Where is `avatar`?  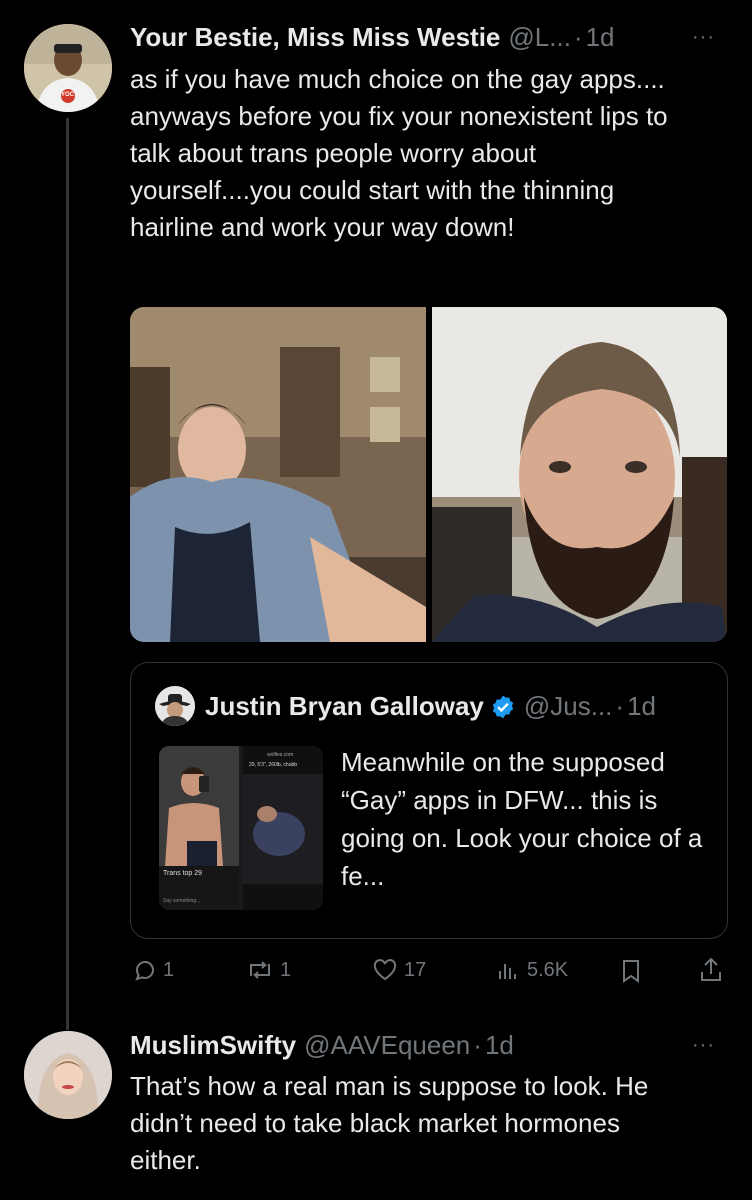
avatar is located at coordinates (68, 1075).